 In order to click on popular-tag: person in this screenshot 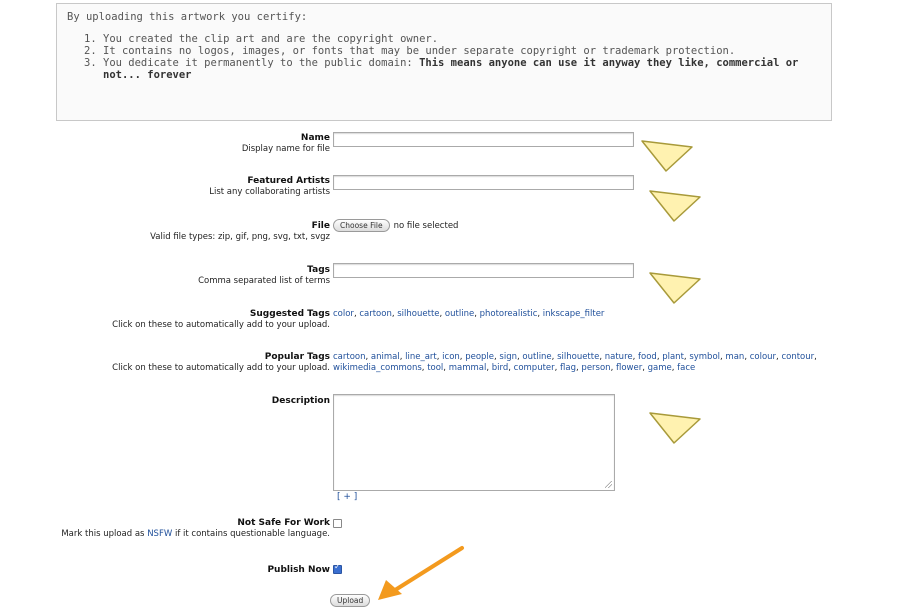, I will do `click(595, 368)`.